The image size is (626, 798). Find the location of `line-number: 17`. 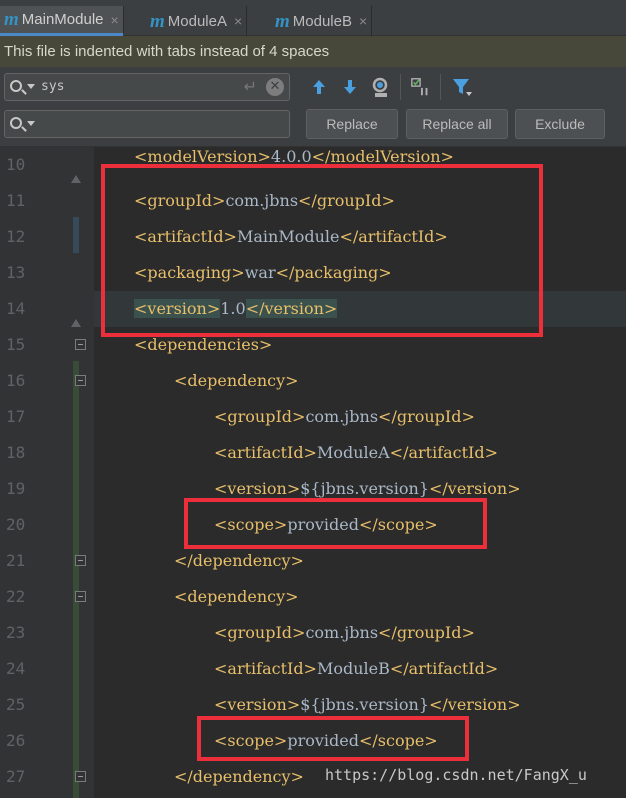

line-number: 17 is located at coordinates (16, 416).